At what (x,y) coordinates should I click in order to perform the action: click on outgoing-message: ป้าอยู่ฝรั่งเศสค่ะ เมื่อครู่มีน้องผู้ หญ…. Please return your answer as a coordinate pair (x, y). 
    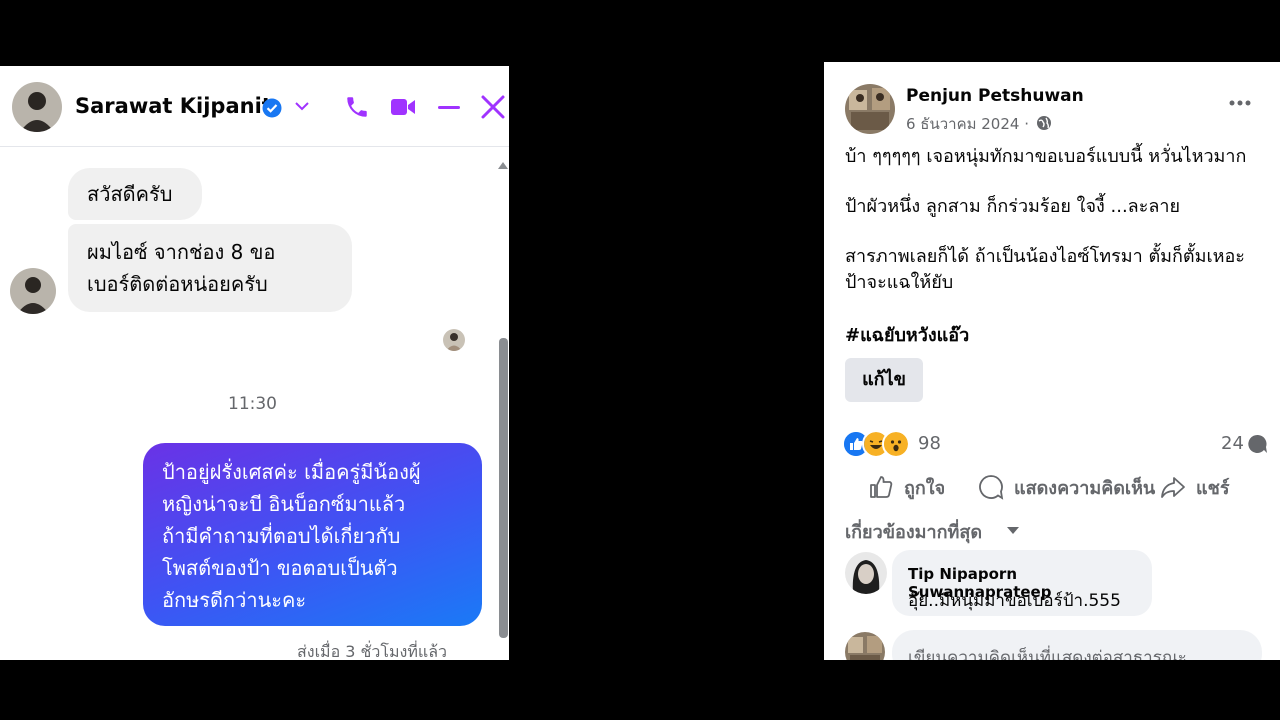
    Looking at the image, I should click on (312, 534).